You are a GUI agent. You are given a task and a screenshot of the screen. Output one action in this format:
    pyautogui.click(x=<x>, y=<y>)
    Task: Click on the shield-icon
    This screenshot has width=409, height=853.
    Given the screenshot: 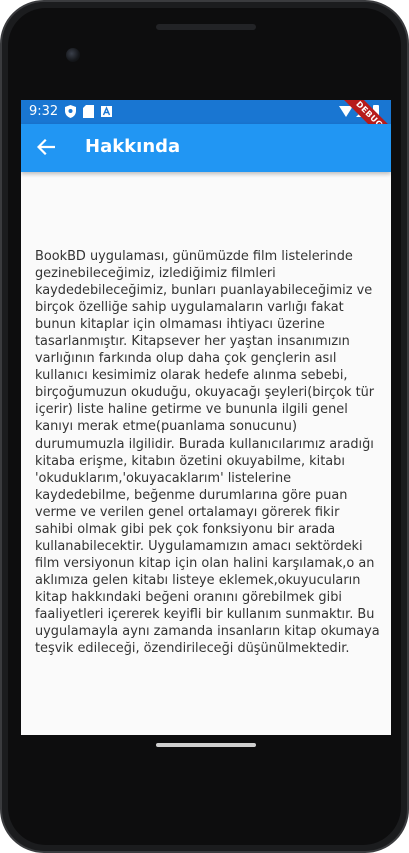 What is the action you would take?
    pyautogui.click(x=70, y=111)
    